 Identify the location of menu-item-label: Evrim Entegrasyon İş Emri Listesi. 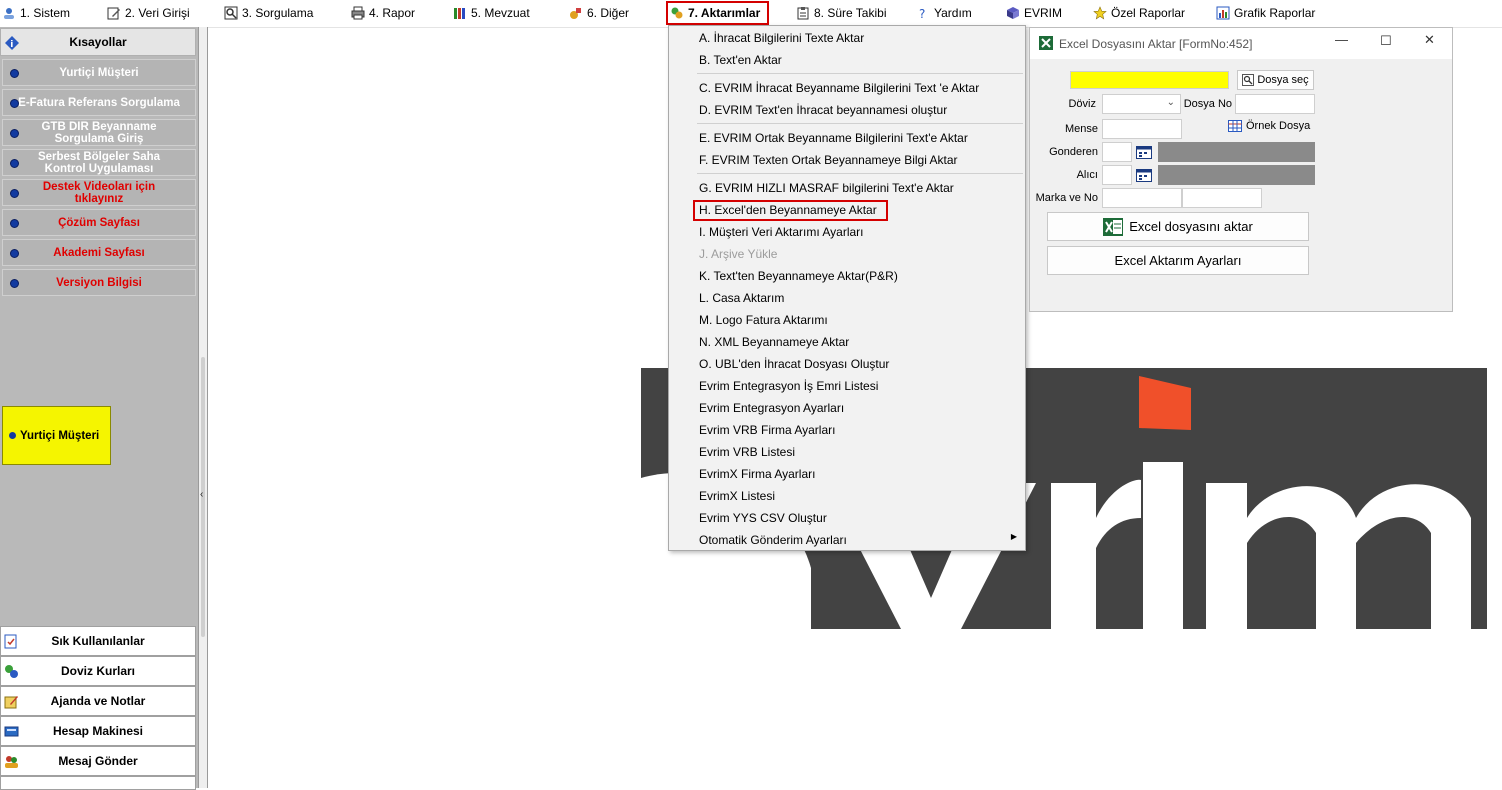
(789, 386).